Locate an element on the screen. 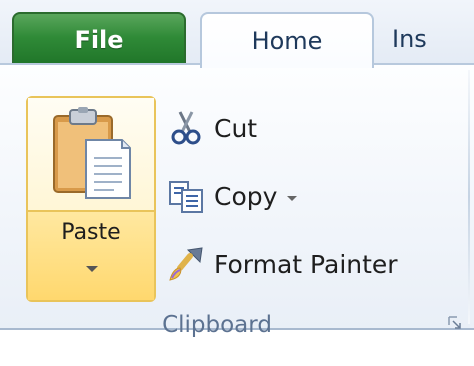  tab-insert: Ins is located at coordinates (433, 39).